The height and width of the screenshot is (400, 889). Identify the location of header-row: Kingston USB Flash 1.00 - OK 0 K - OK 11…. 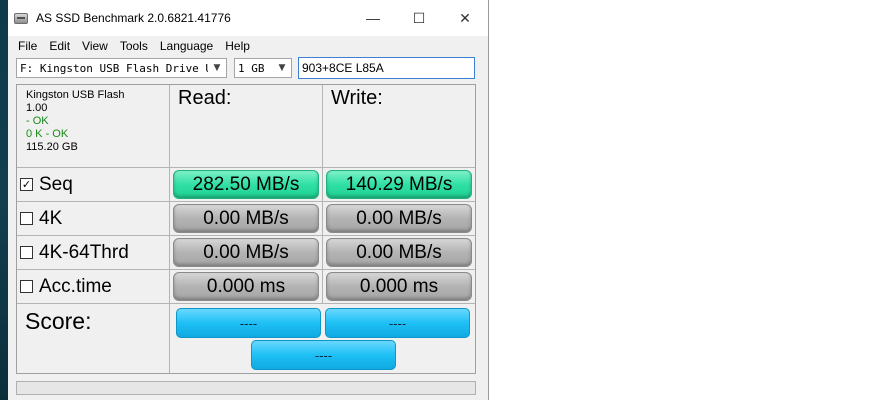
(246, 126).